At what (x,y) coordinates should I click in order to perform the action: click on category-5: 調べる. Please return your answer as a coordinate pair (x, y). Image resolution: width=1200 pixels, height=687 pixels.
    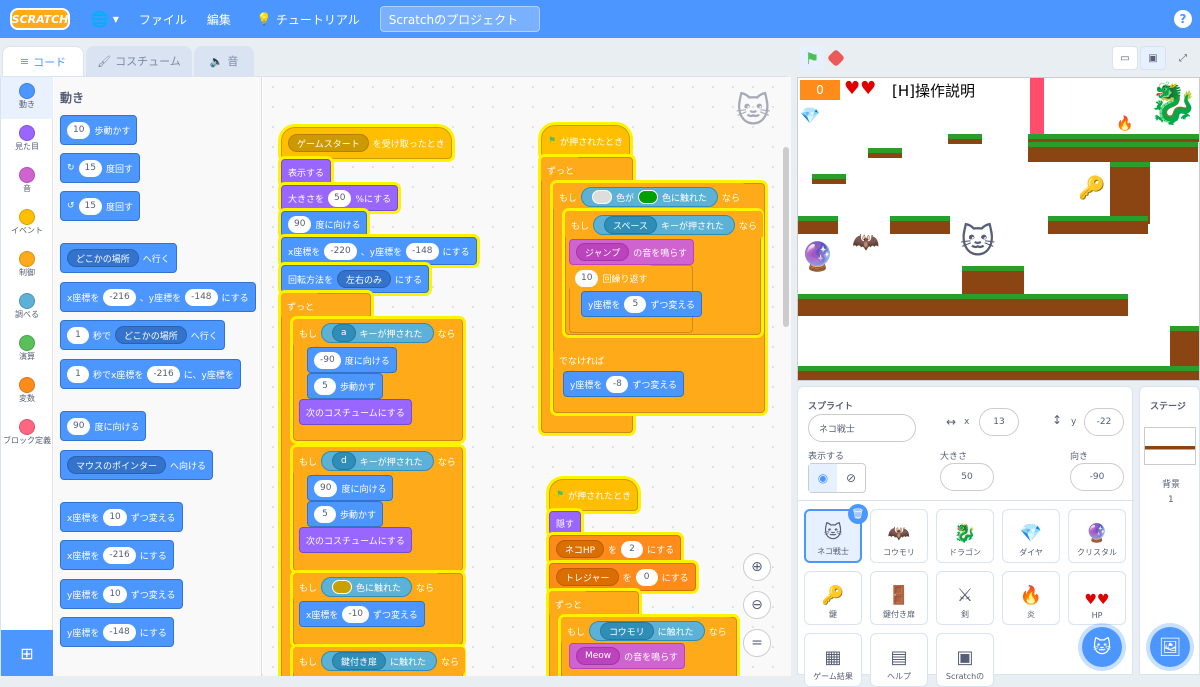
    Looking at the image, I should click on (27, 308).